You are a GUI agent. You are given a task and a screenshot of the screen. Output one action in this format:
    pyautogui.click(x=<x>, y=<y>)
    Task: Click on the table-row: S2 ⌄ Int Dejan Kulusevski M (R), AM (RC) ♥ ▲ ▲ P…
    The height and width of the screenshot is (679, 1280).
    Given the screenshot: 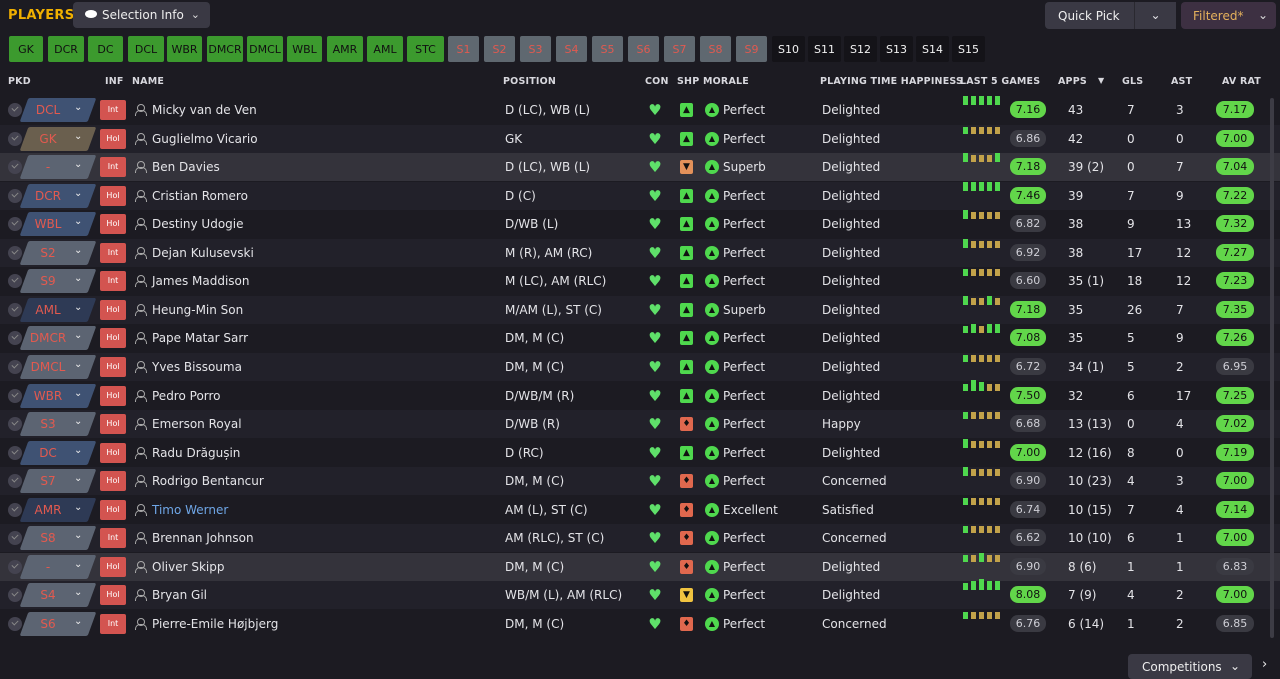 What is the action you would take?
    pyautogui.click(x=640, y=252)
    